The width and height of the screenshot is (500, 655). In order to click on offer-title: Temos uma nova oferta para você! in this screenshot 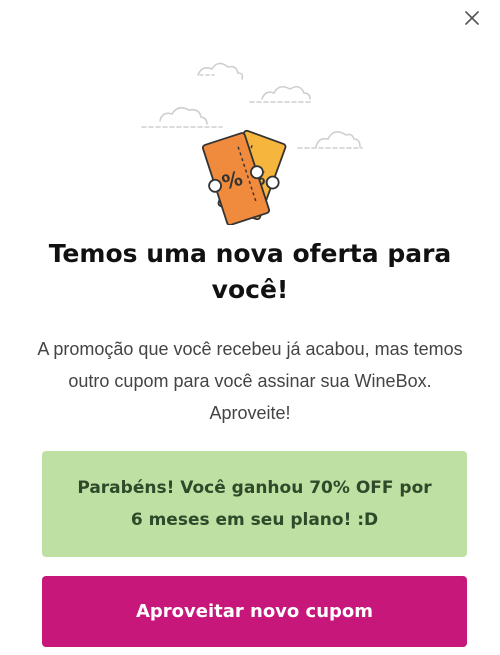, I will do `click(250, 271)`.